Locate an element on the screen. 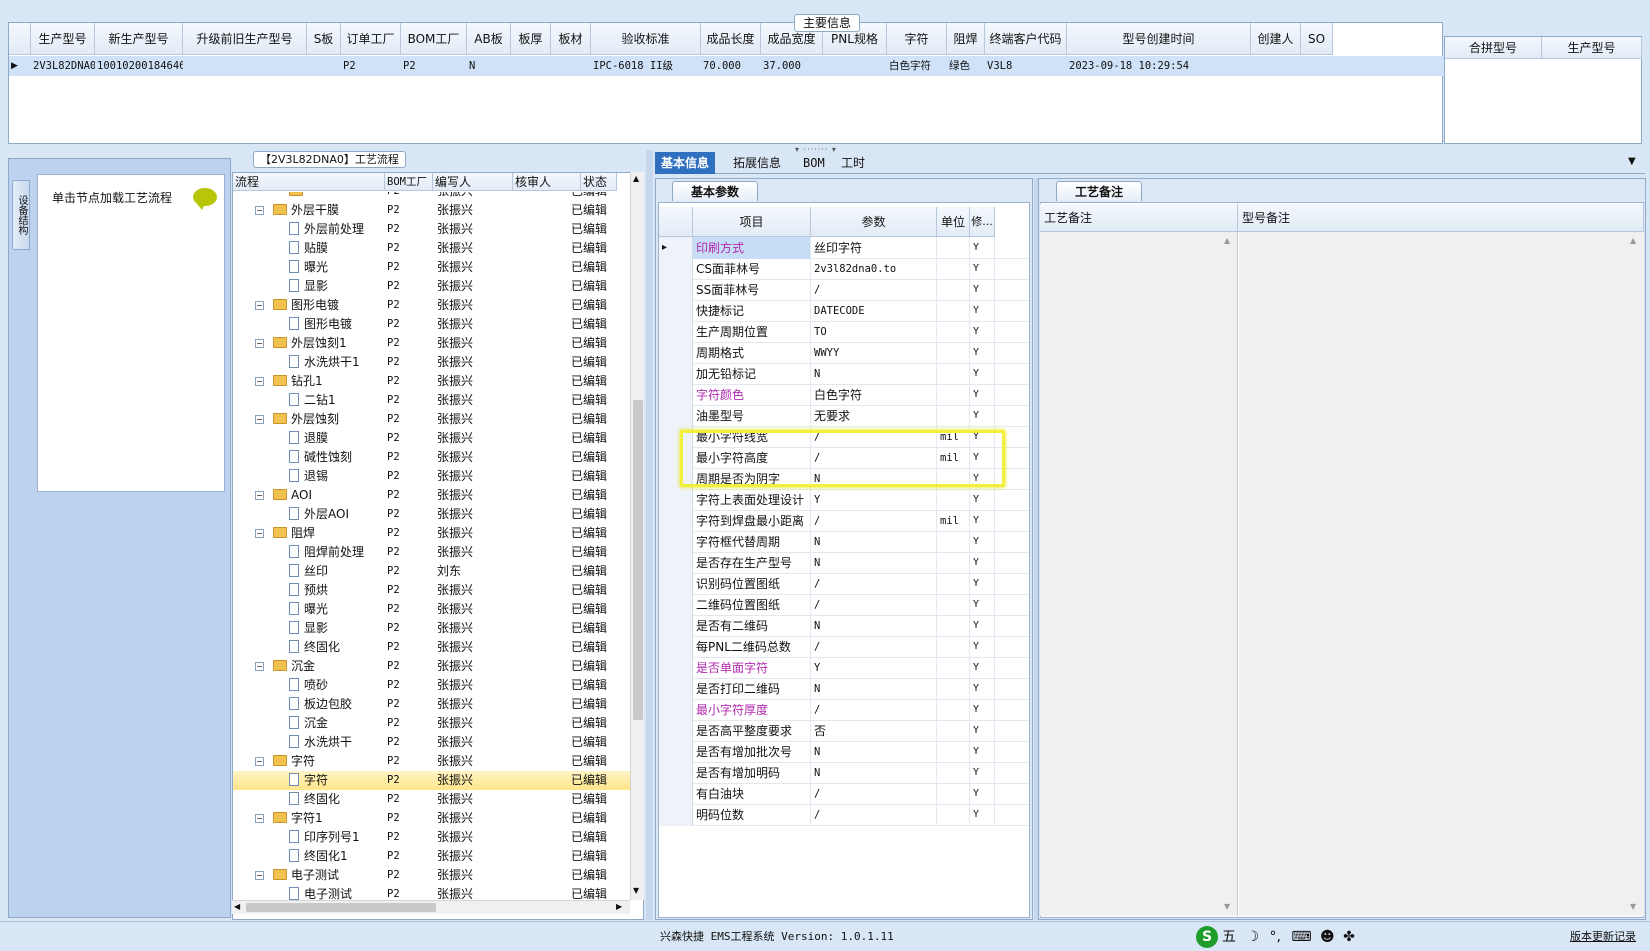 This screenshot has height=951, width=1650. param-cell-param: 无要求 is located at coordinates (874, 416).